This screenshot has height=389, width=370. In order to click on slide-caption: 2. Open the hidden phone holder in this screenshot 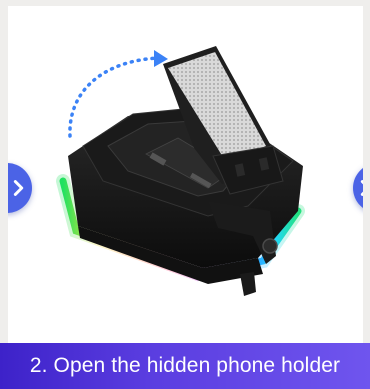, I will do `click(185, 365)`.